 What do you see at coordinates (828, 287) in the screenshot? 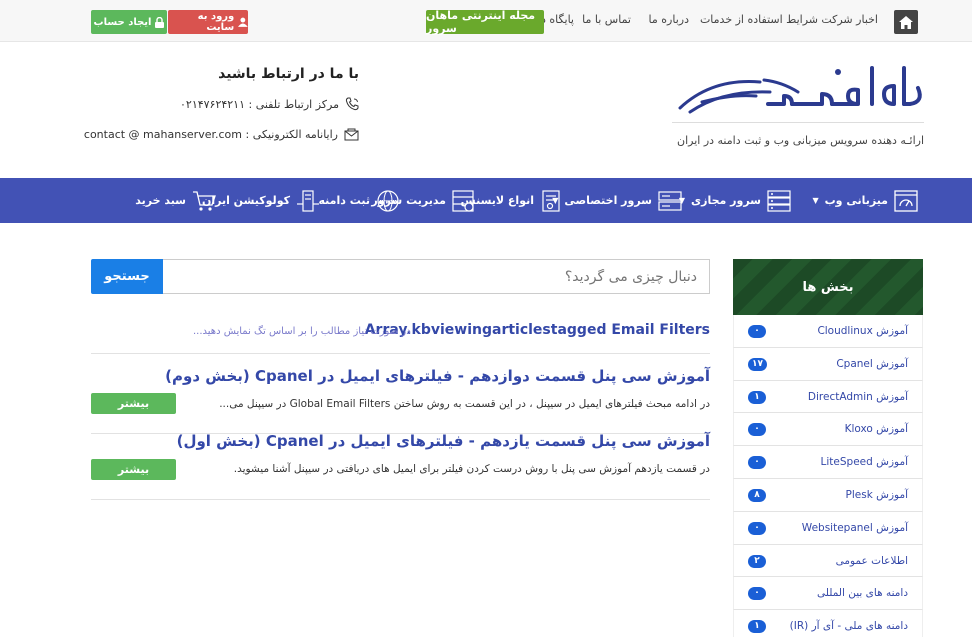
I see `sidebar-title: بخش ها` at bounding box center [828, 287].